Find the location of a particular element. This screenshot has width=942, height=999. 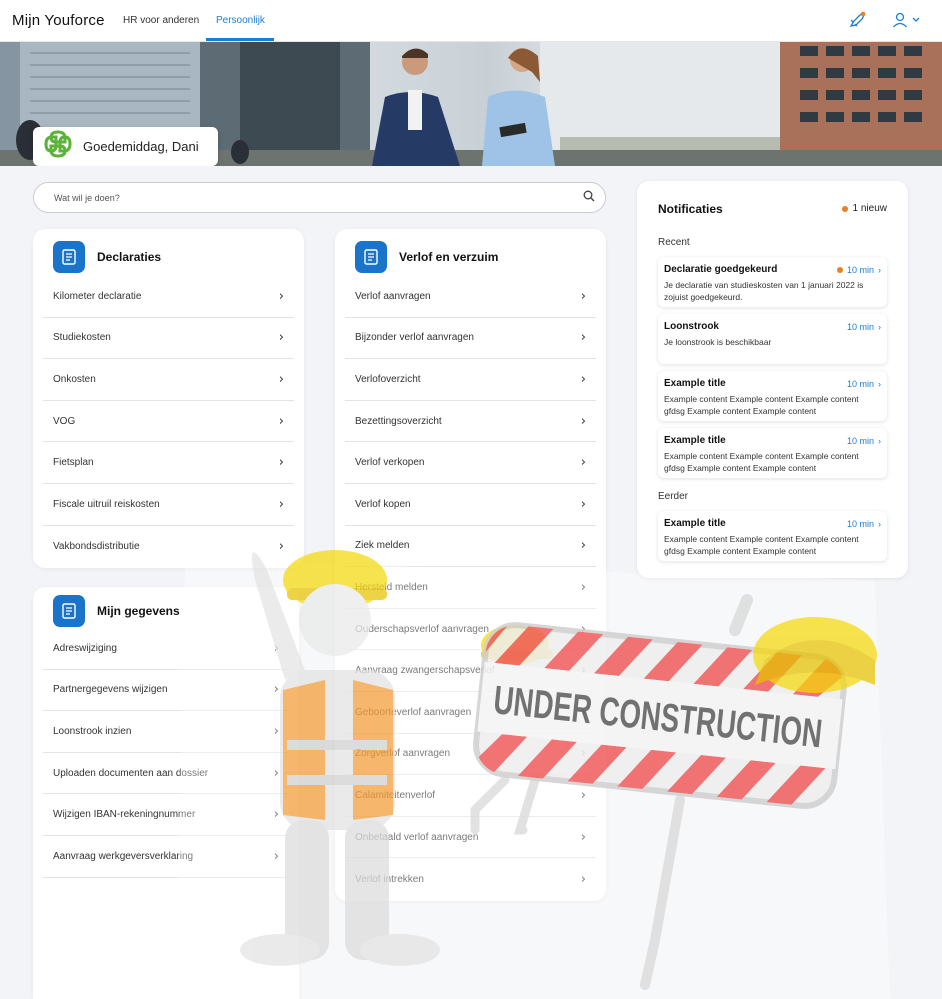

card-title: Verlof en verzuim is located at coordinates (449, 257).